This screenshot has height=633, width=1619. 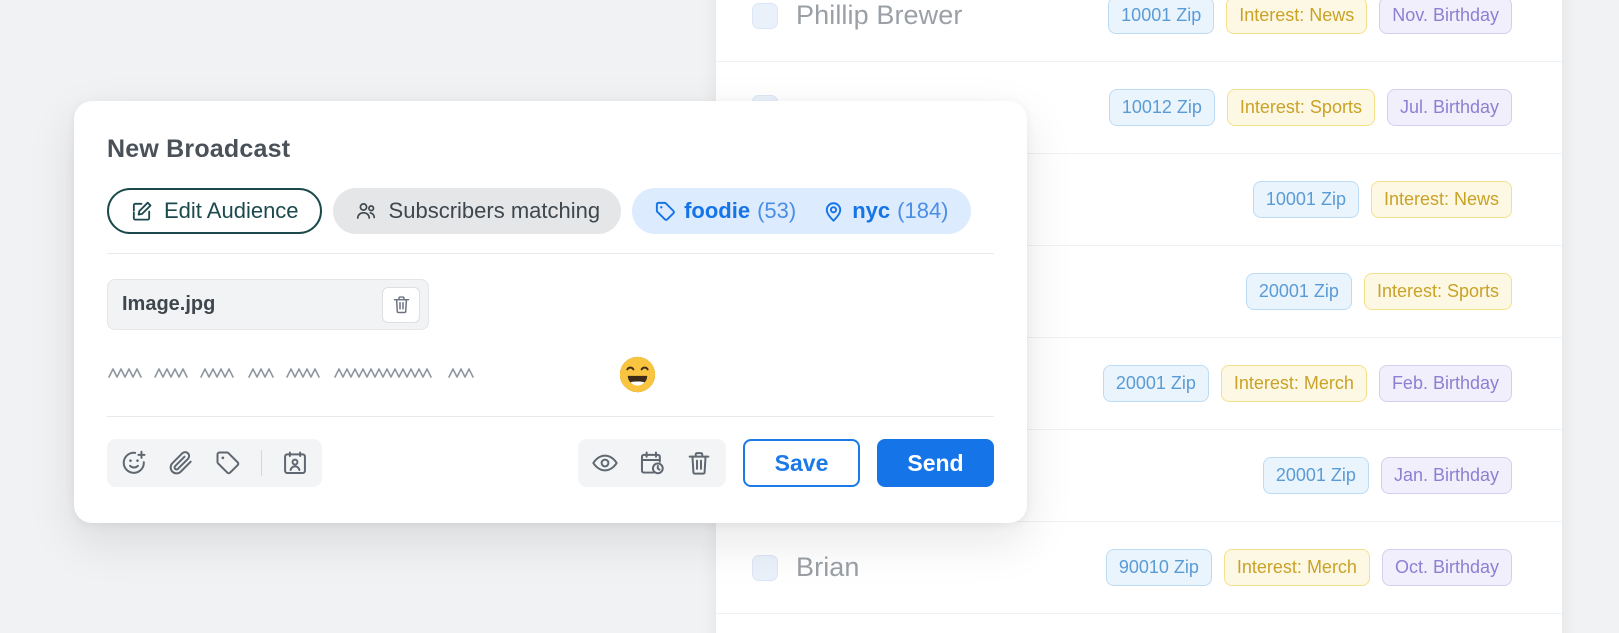 I want to click on people-icon, so click(x=366, y=211).